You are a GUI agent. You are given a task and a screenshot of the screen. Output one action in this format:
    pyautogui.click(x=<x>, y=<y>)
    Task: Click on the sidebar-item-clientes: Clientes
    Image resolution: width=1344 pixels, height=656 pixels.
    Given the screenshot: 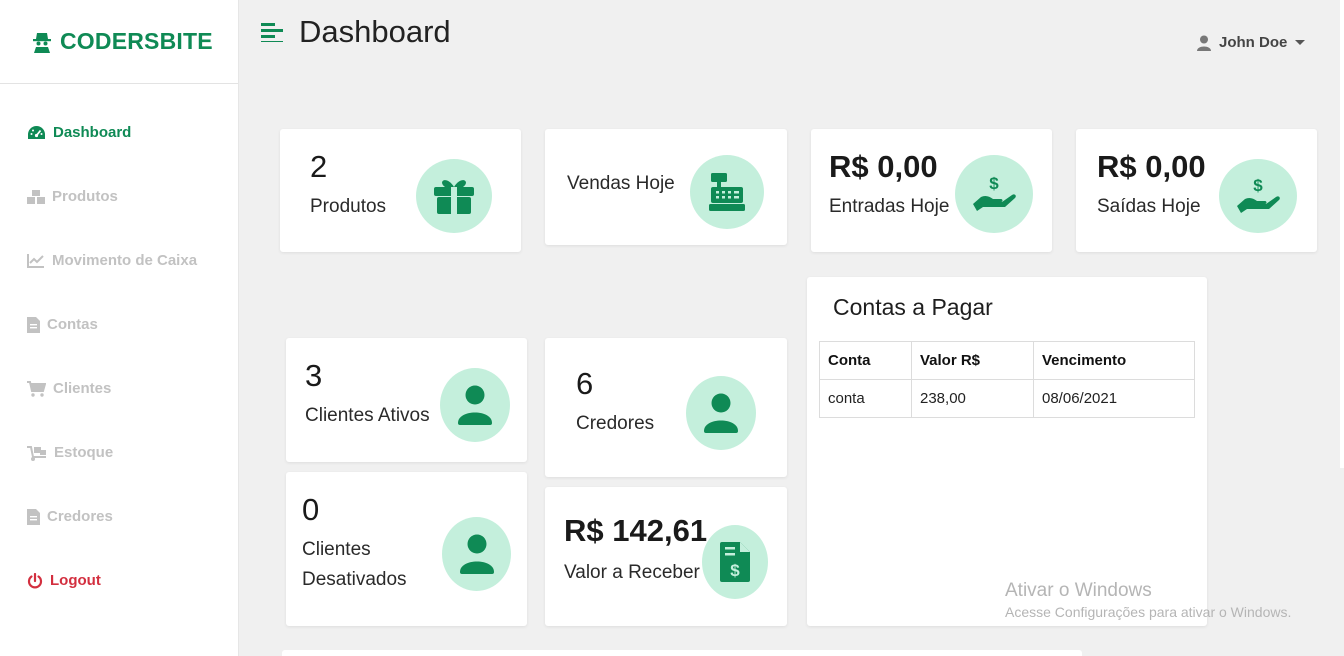 What is the action you would take?
    pyautogui.click(x=69, y=388)
    